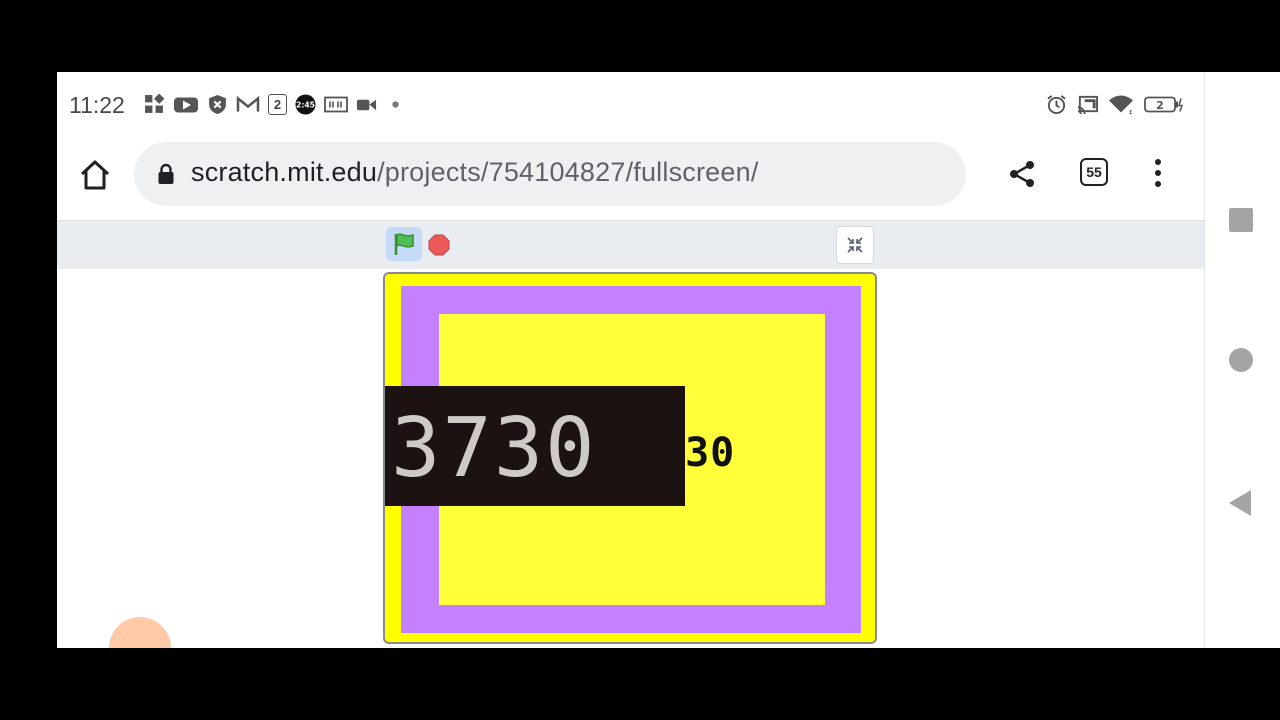 The width and height of the screenshot is (1280, 720). I want to click on svg-text: 2:45, so click(305, 104).